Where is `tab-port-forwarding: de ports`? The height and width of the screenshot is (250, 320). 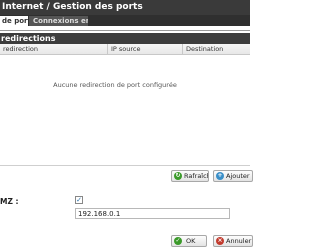
tab-port-forwarding: de ports is located at coordinates (14, 21).